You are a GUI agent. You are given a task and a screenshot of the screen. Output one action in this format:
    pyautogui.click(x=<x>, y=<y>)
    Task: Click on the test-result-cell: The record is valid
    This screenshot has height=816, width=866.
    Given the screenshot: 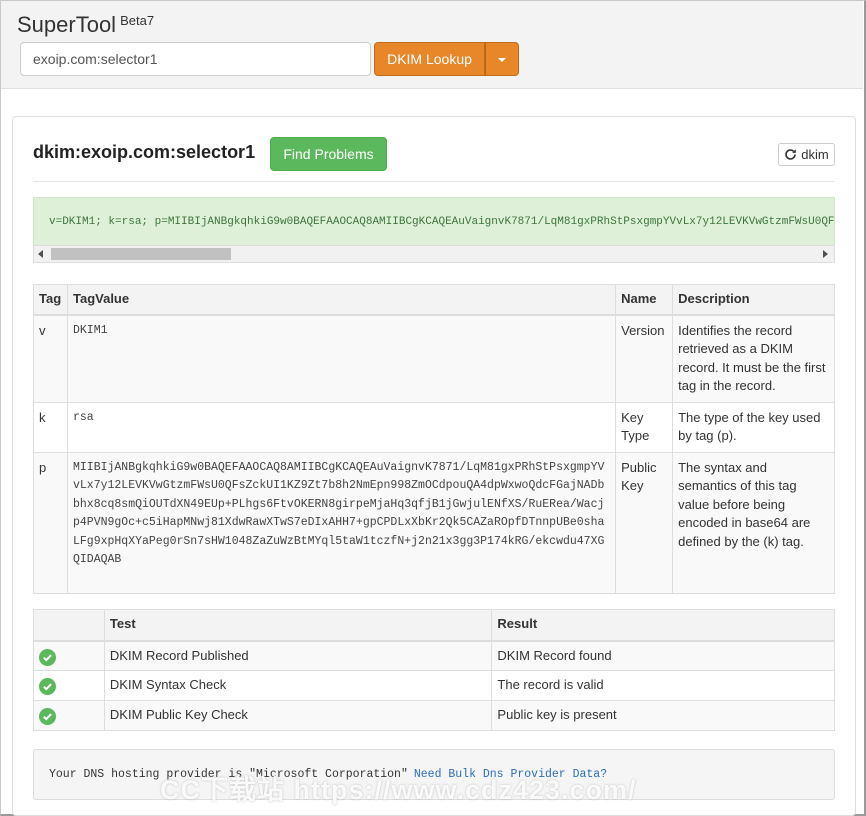 What is the action you would take?
    pyautogui.click(x=663, y=685)
    